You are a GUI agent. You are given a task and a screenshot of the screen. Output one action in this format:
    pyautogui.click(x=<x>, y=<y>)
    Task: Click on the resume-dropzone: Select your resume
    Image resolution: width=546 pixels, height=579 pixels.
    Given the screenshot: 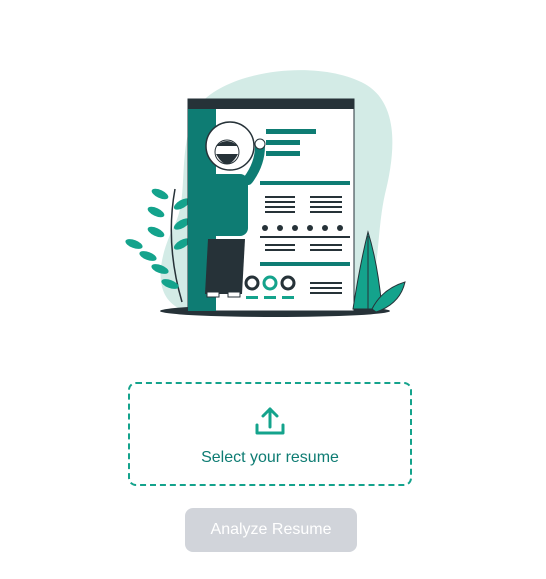 What is the action you would take?
    pyautogui.click(x=270, y=434)
    